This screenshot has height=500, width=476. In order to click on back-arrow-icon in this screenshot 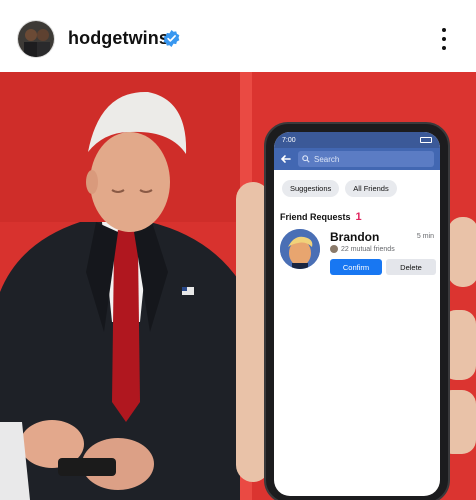, I will do `click(286, 159)`.